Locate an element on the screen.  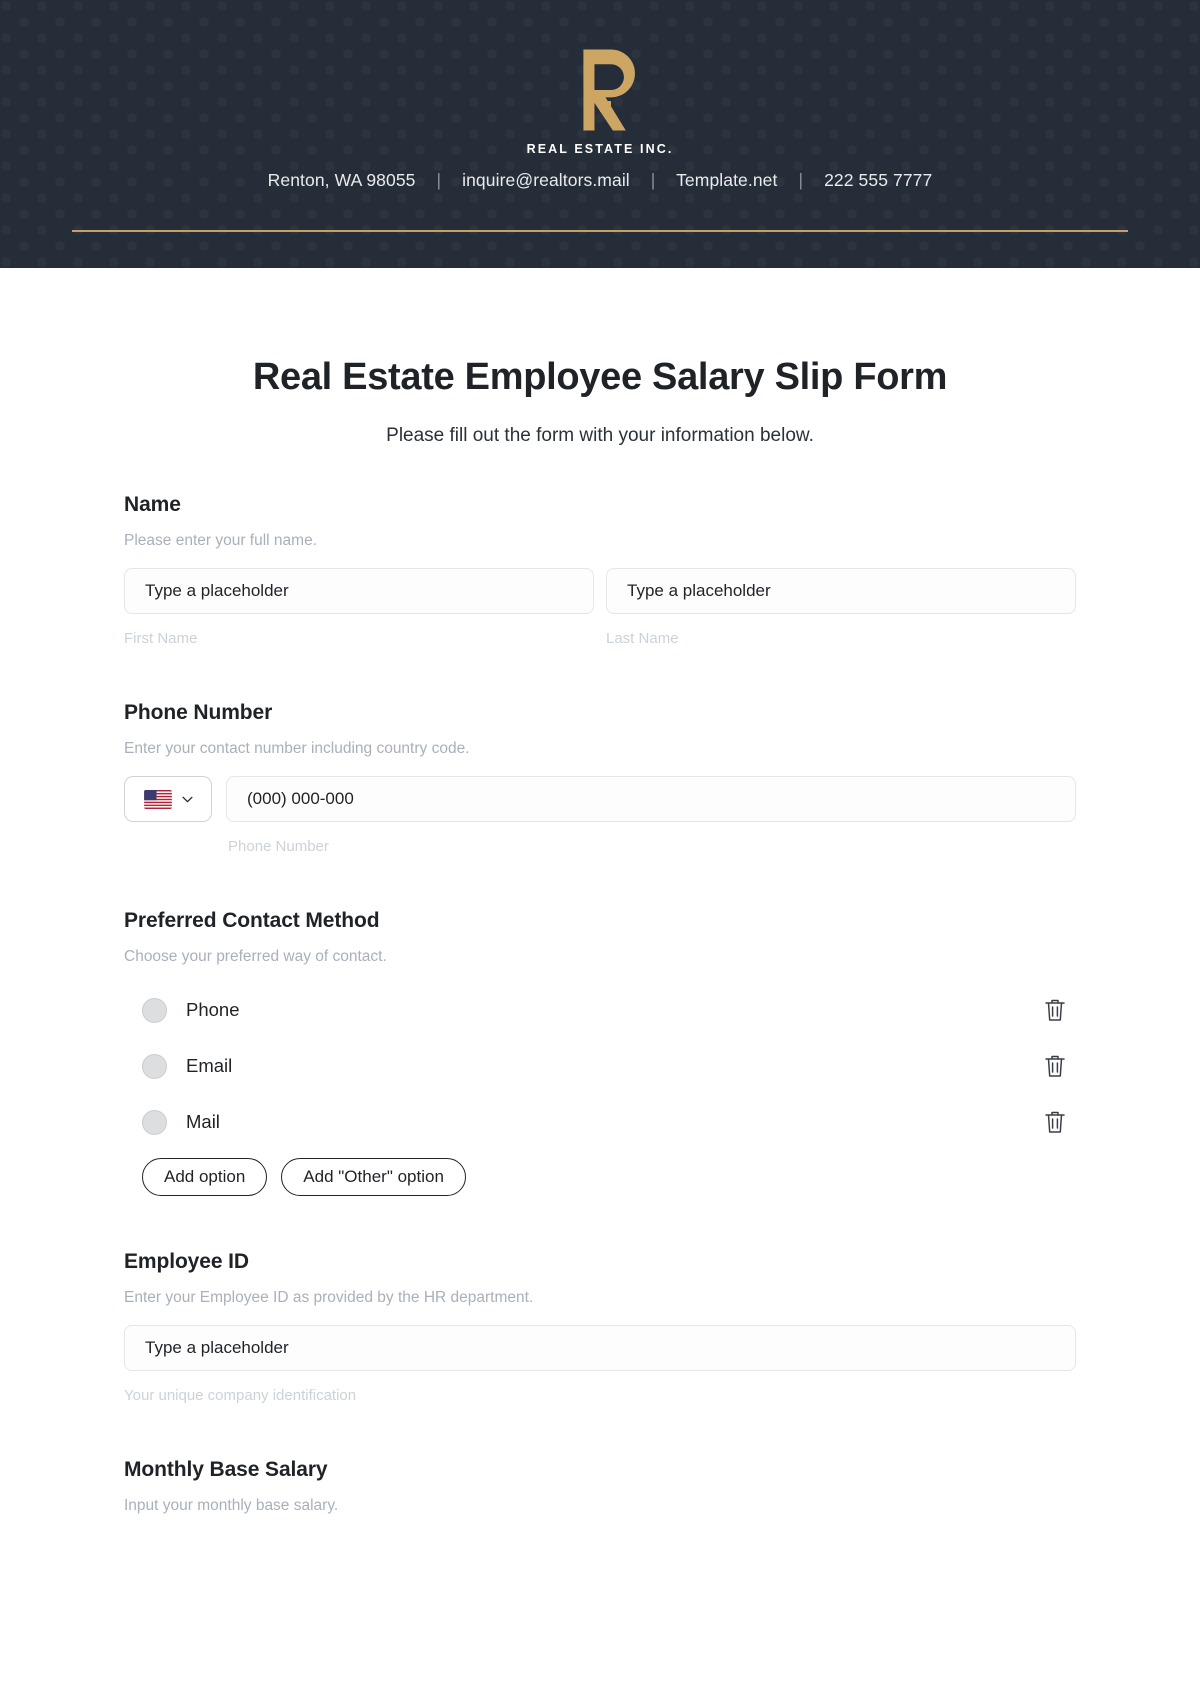
phone-sublabel: Phone Number is located at coordinates (278, 846).